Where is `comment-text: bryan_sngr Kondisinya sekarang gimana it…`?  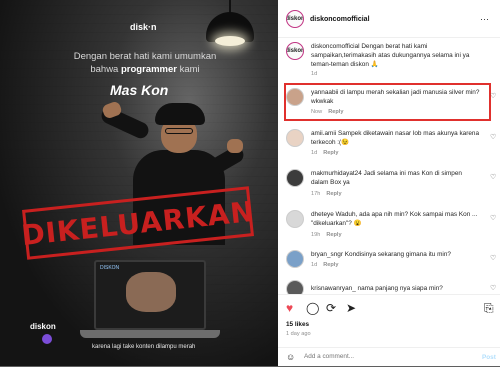
comment-text: bryan_sngr Kondisinya sekarang gimana it… is located at coordinates (381, 254).